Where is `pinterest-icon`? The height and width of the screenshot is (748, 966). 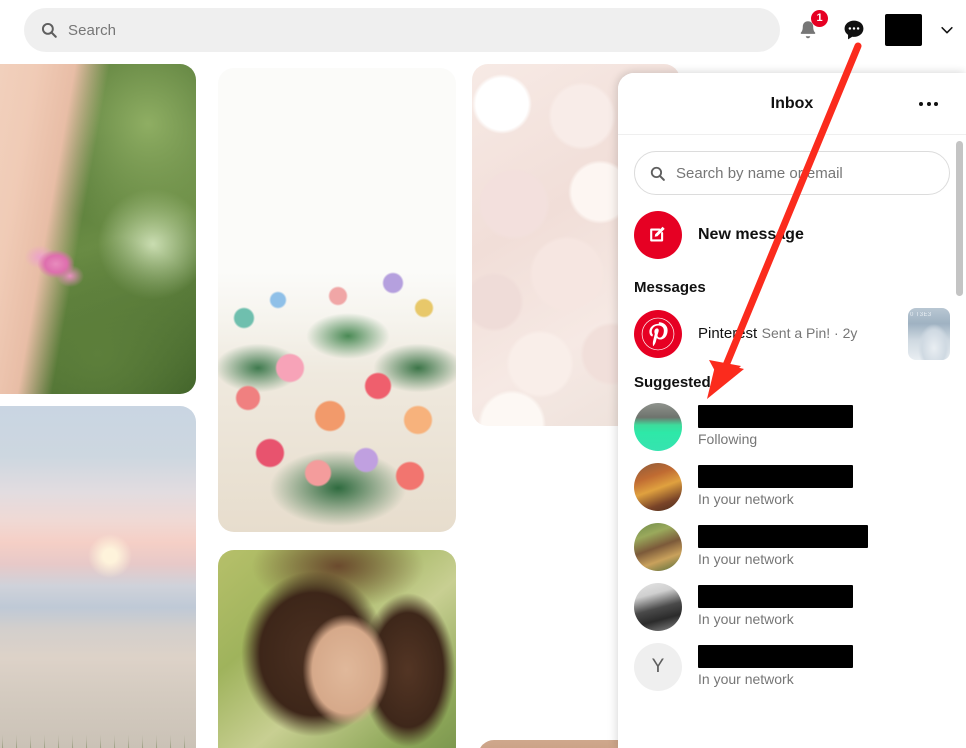
pinterest-icon is located at coordinates (658, 334).